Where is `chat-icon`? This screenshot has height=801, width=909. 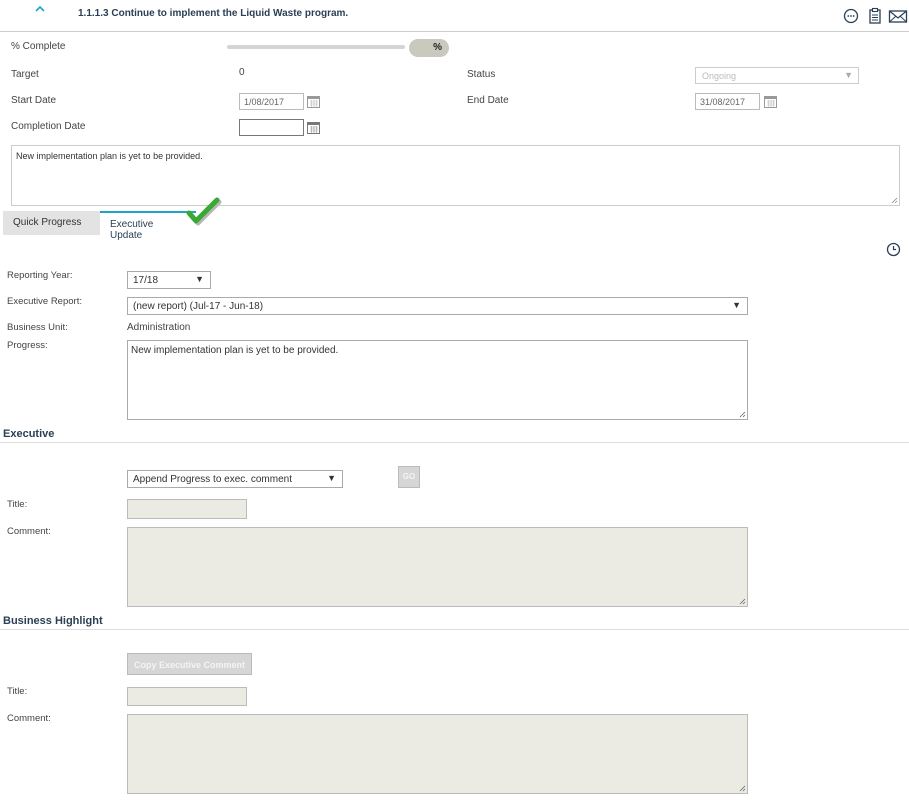 chat-icon is located at coordinates (851, 16).